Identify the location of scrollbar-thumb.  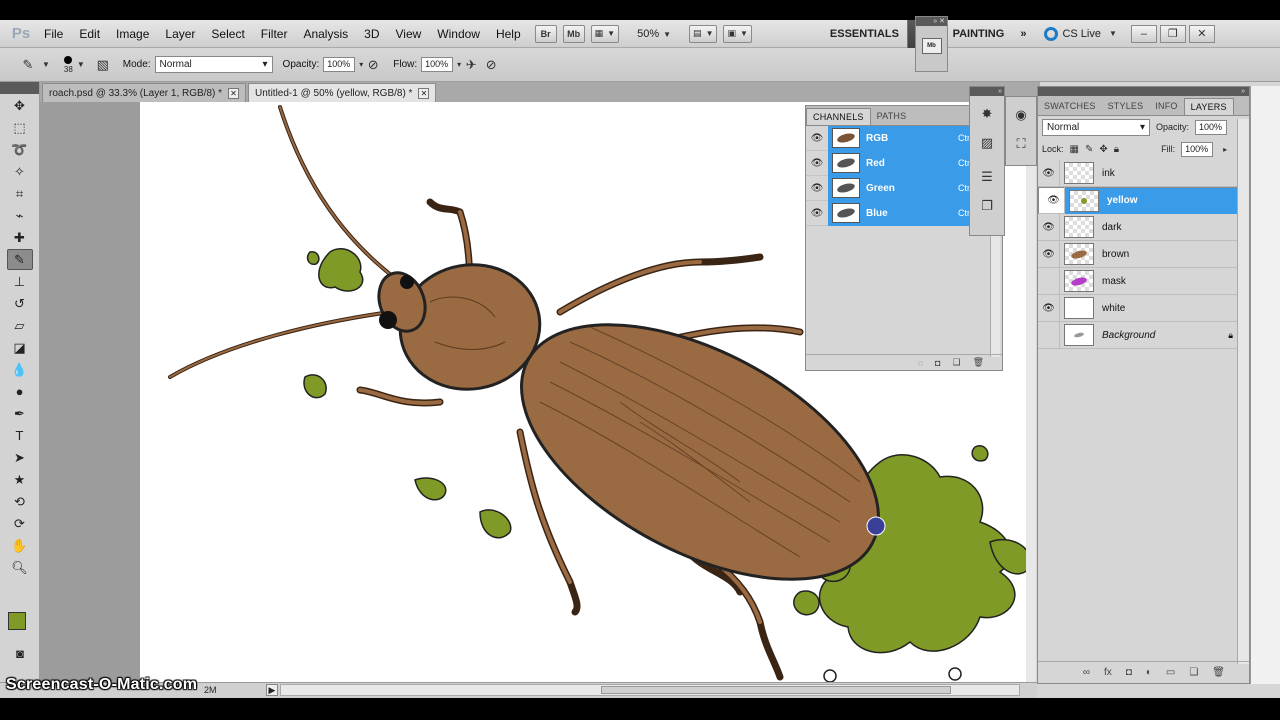
(776, 690).